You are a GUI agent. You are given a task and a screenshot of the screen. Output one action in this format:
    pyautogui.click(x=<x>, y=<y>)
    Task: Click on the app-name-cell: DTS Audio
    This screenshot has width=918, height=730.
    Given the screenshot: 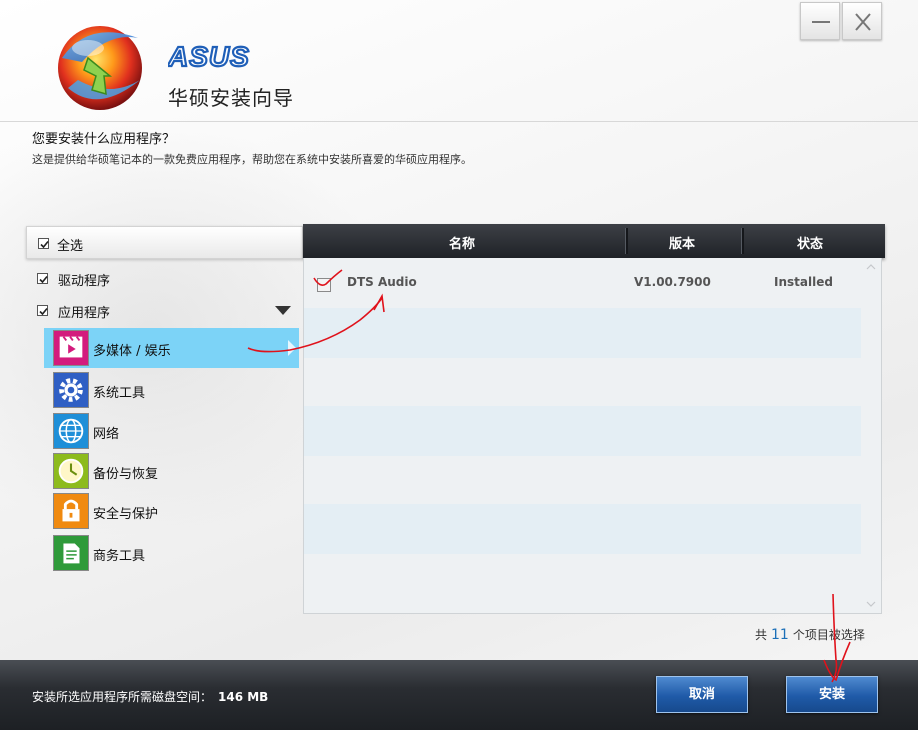 What is the action you would take?
    pyautogui.click(x=382, y=282)
    